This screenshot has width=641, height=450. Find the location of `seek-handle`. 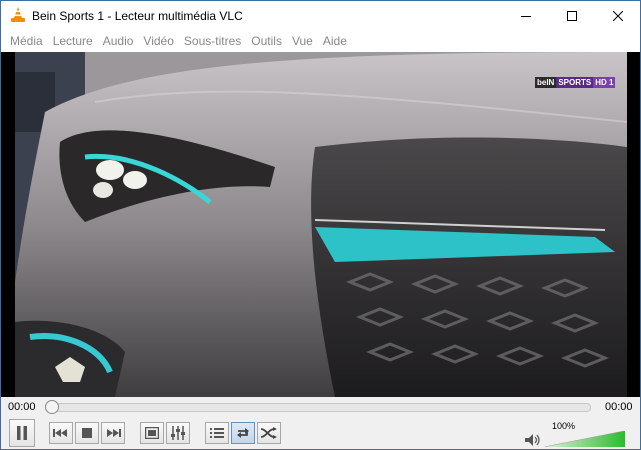

seek-handle is located at coordinates (52, 407).